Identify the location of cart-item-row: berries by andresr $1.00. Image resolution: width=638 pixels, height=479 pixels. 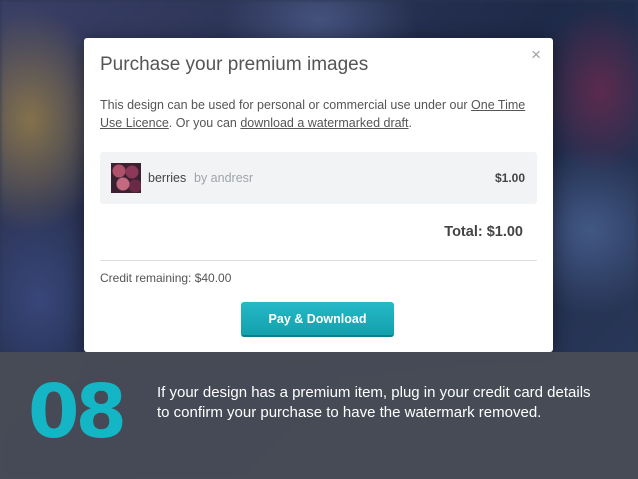
(318, 178).